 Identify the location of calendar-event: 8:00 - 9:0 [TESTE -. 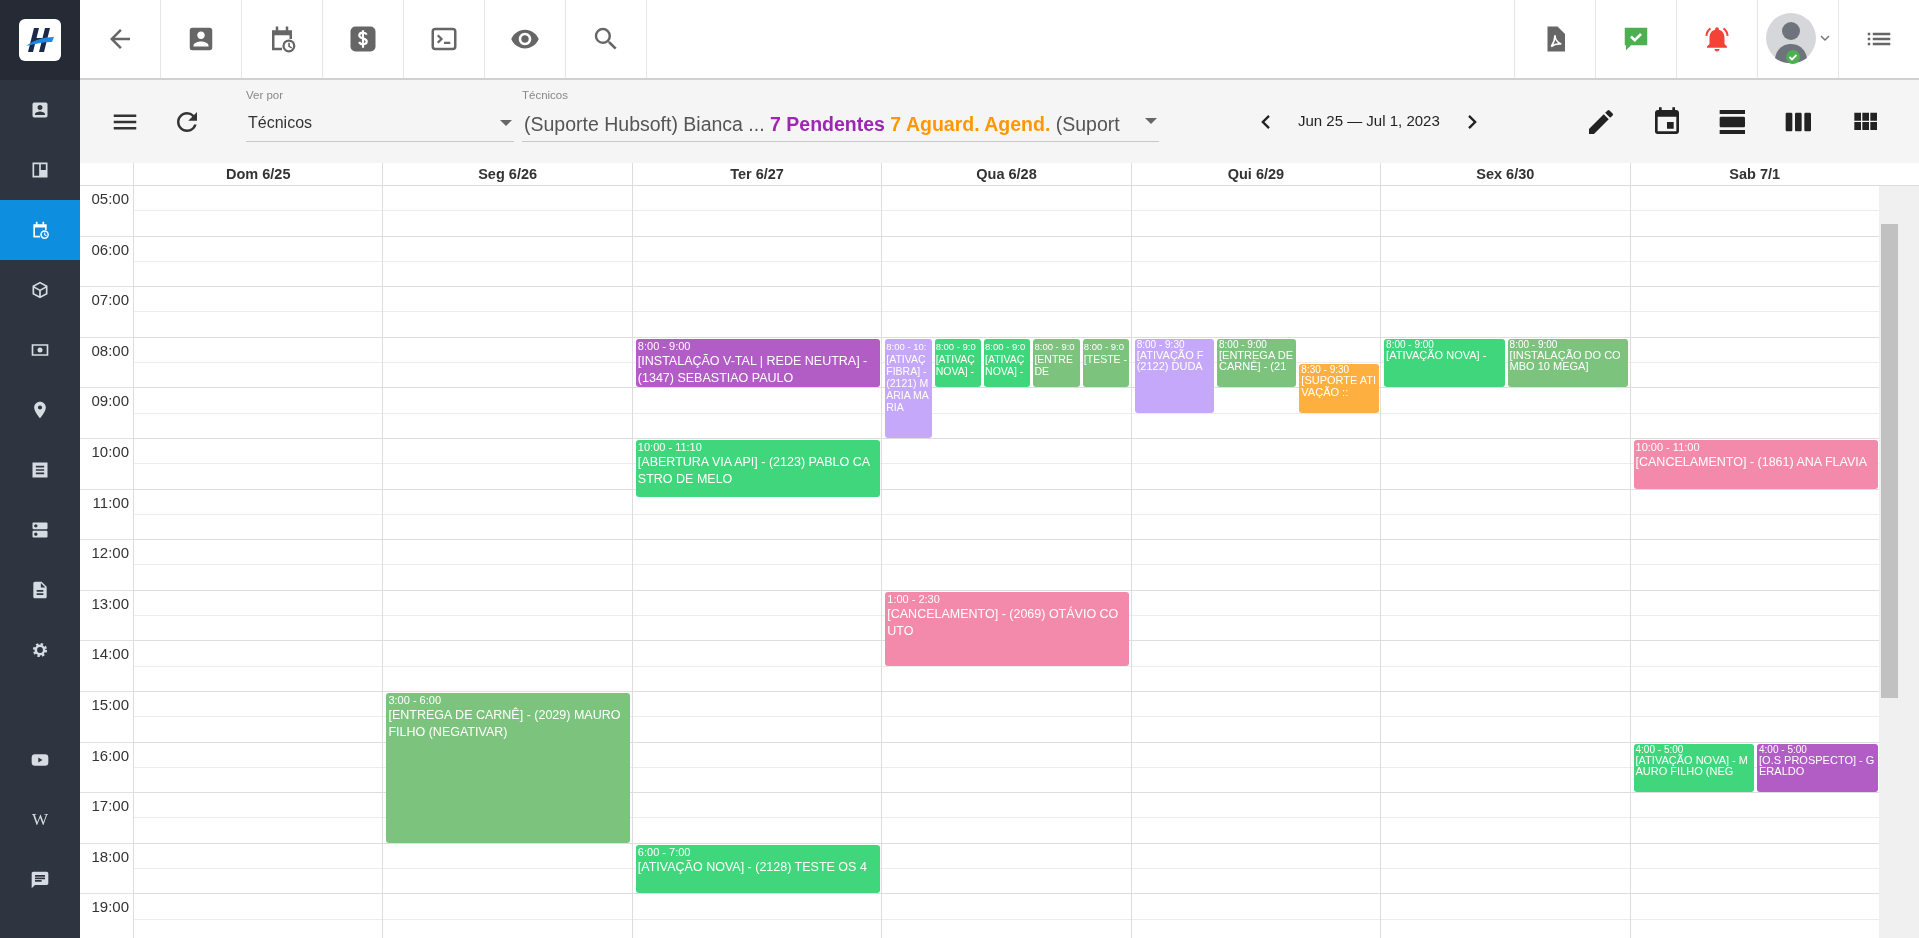
(1106, 363).